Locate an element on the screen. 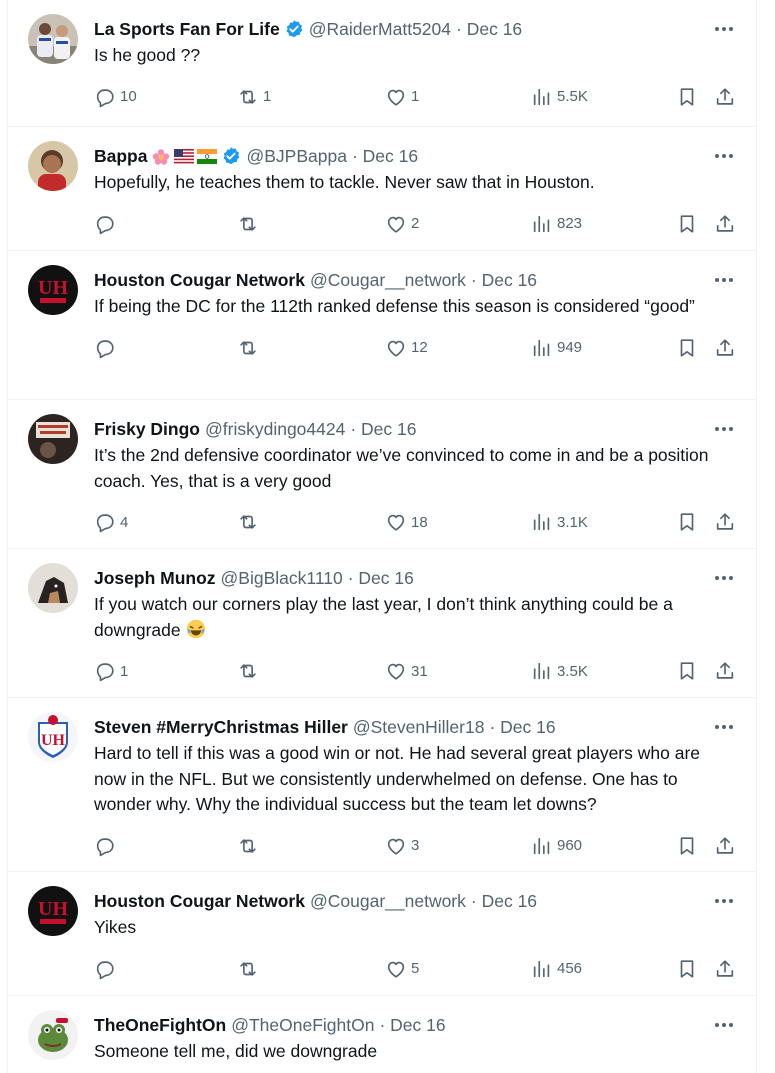 The image size is (775, 1073). views-icon is located at coordinates (541, 347).